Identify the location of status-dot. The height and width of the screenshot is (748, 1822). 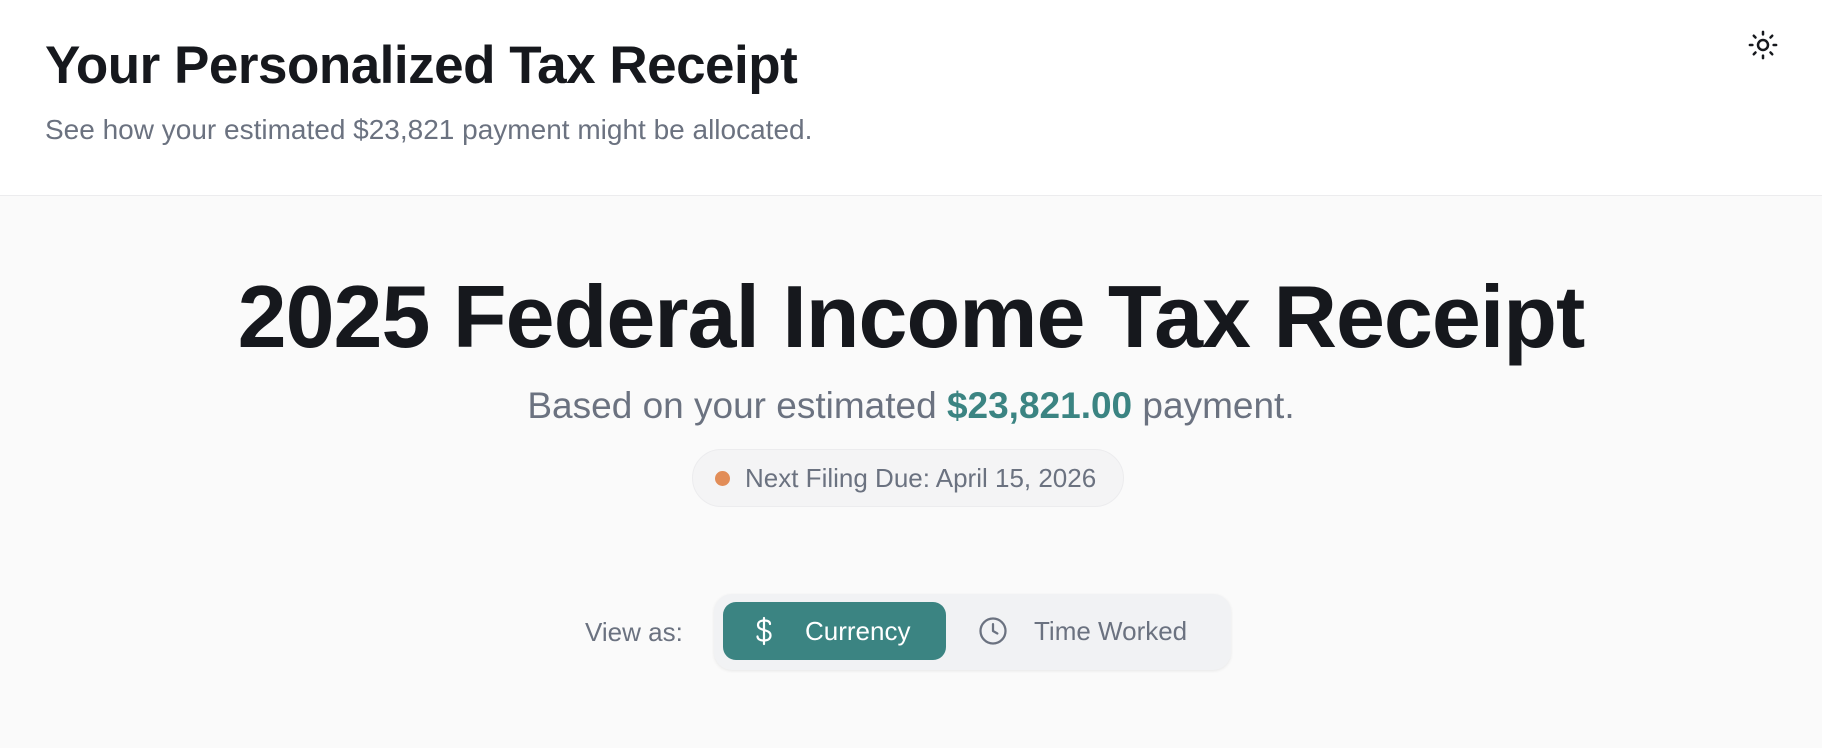
(722, 478).